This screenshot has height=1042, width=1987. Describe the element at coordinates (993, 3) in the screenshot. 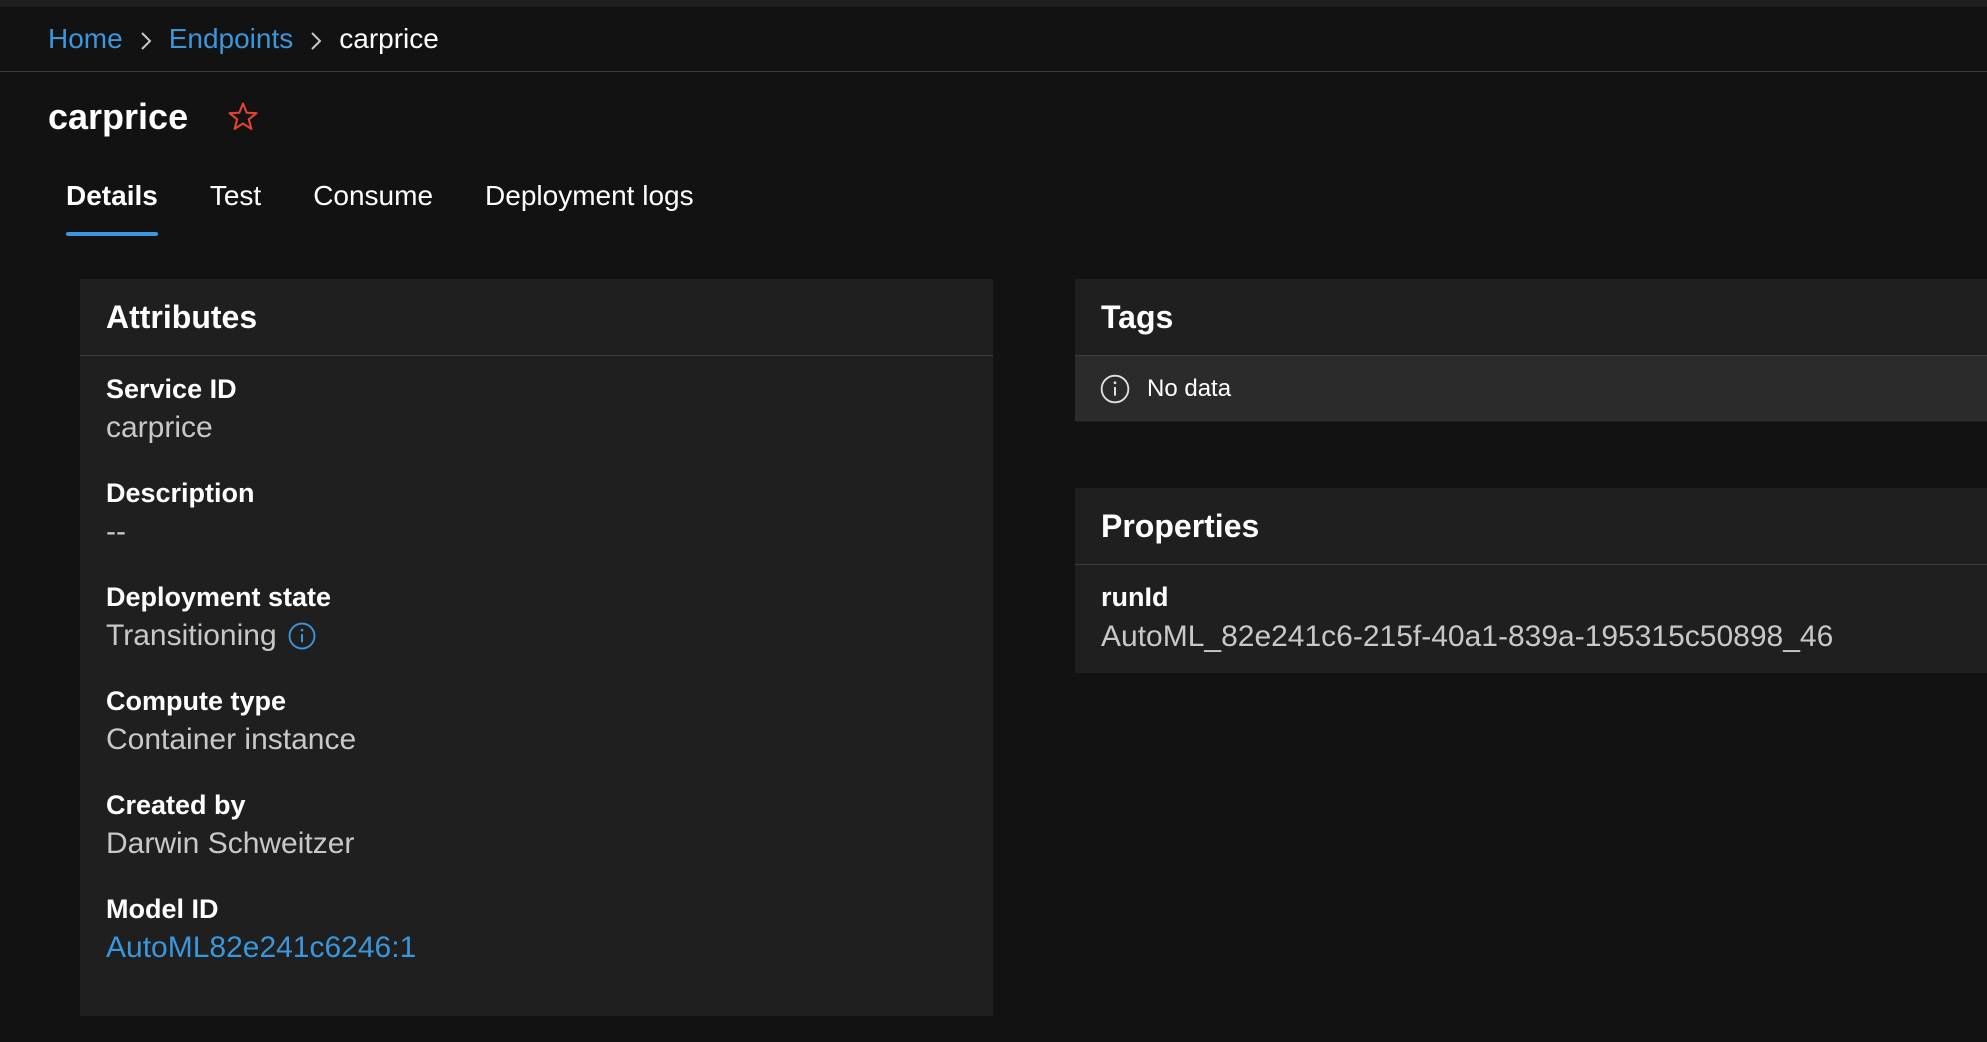

I see `top-bar` at that location.